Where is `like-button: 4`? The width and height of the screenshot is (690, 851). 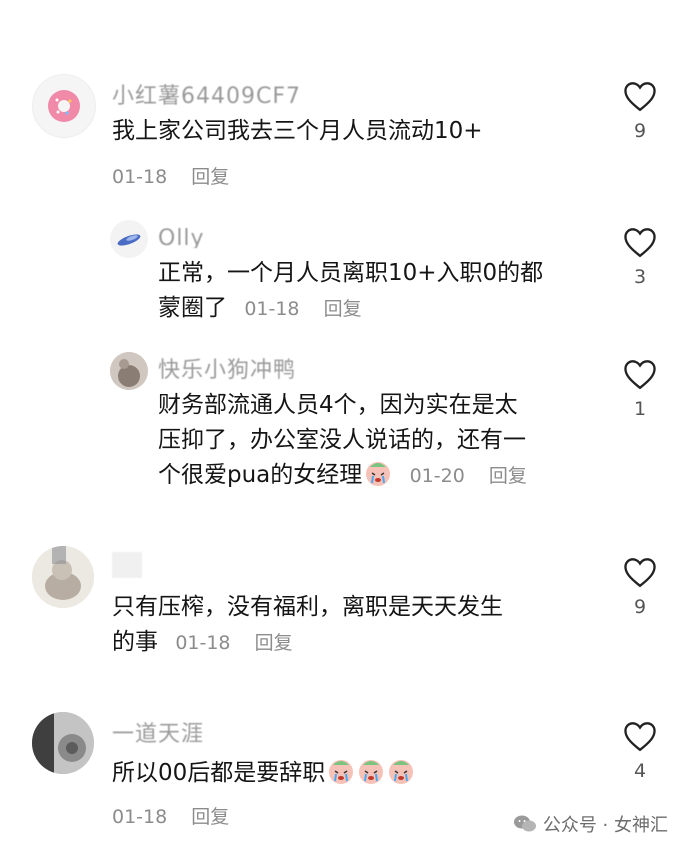 like-button: 4 is located at coordinates (640, 751).